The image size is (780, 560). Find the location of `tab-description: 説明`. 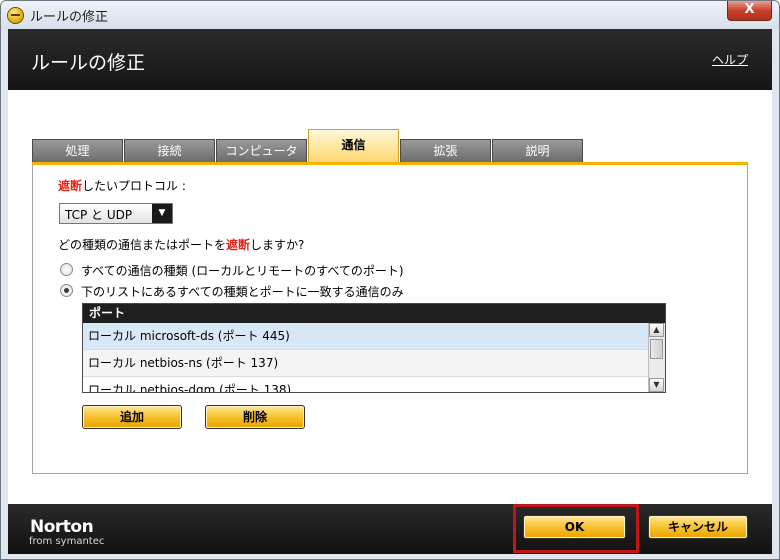

tab-description: 説明 is located at coordinates (537, 150).